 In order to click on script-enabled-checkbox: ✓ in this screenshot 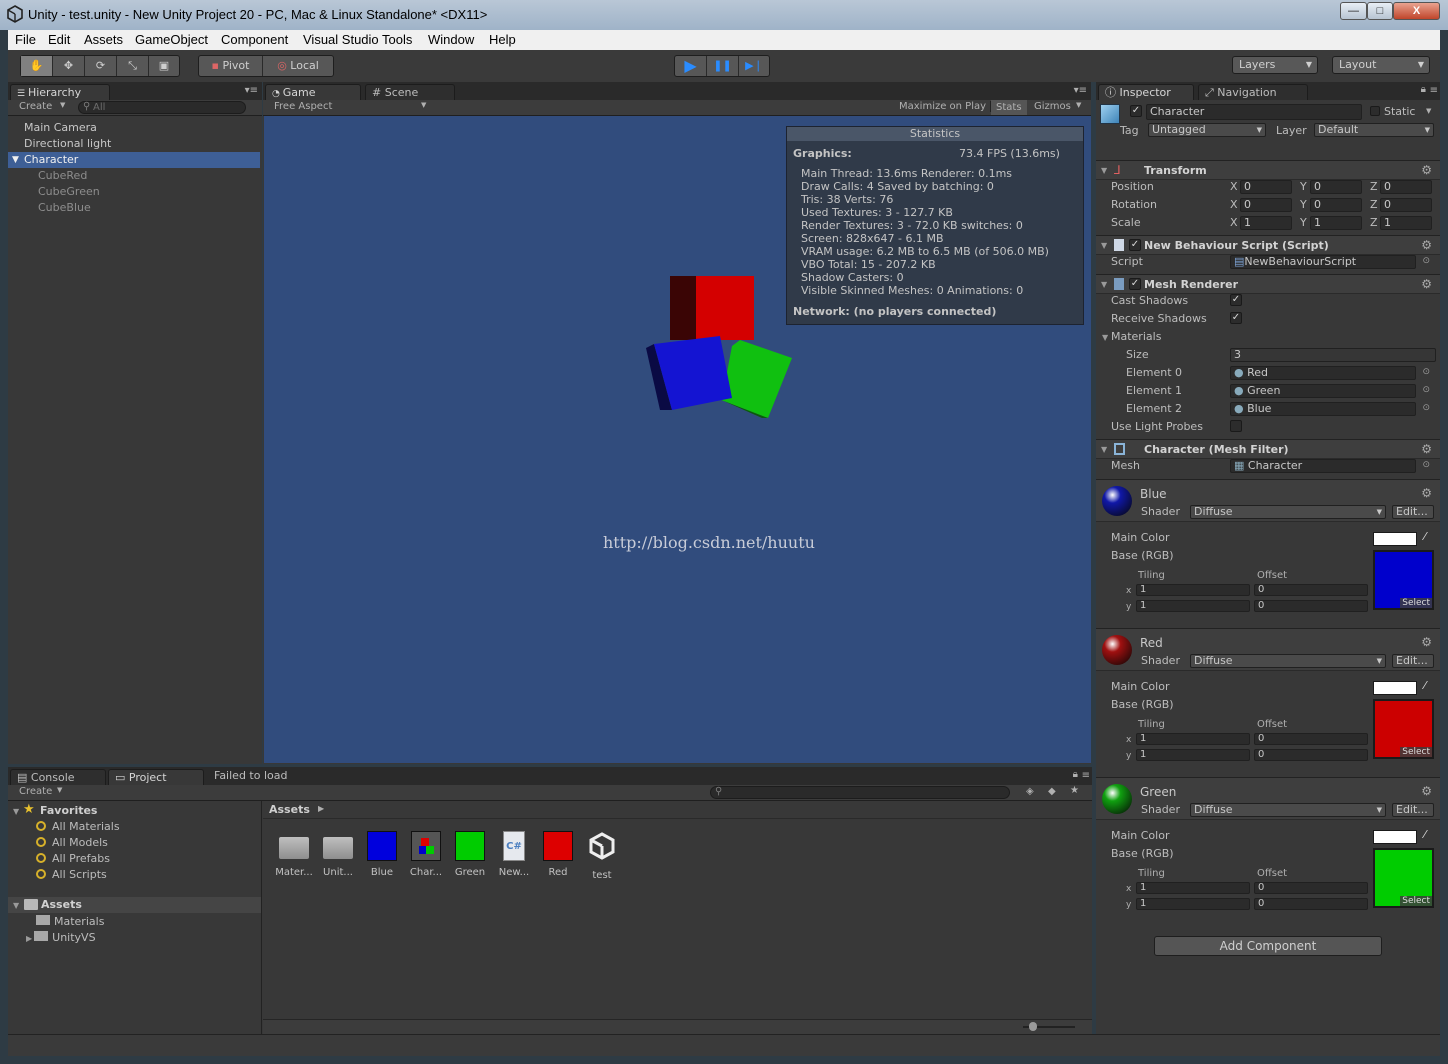, I will do `click(1135, 245)`.